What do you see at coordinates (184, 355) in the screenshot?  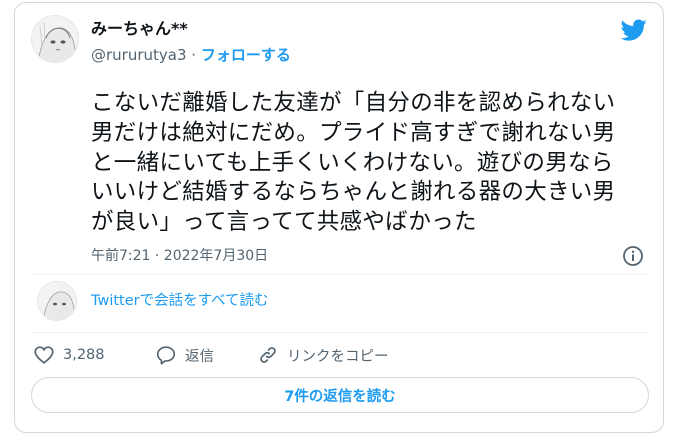 I see `reply-button: 返信` at bounding box center [184, 355].